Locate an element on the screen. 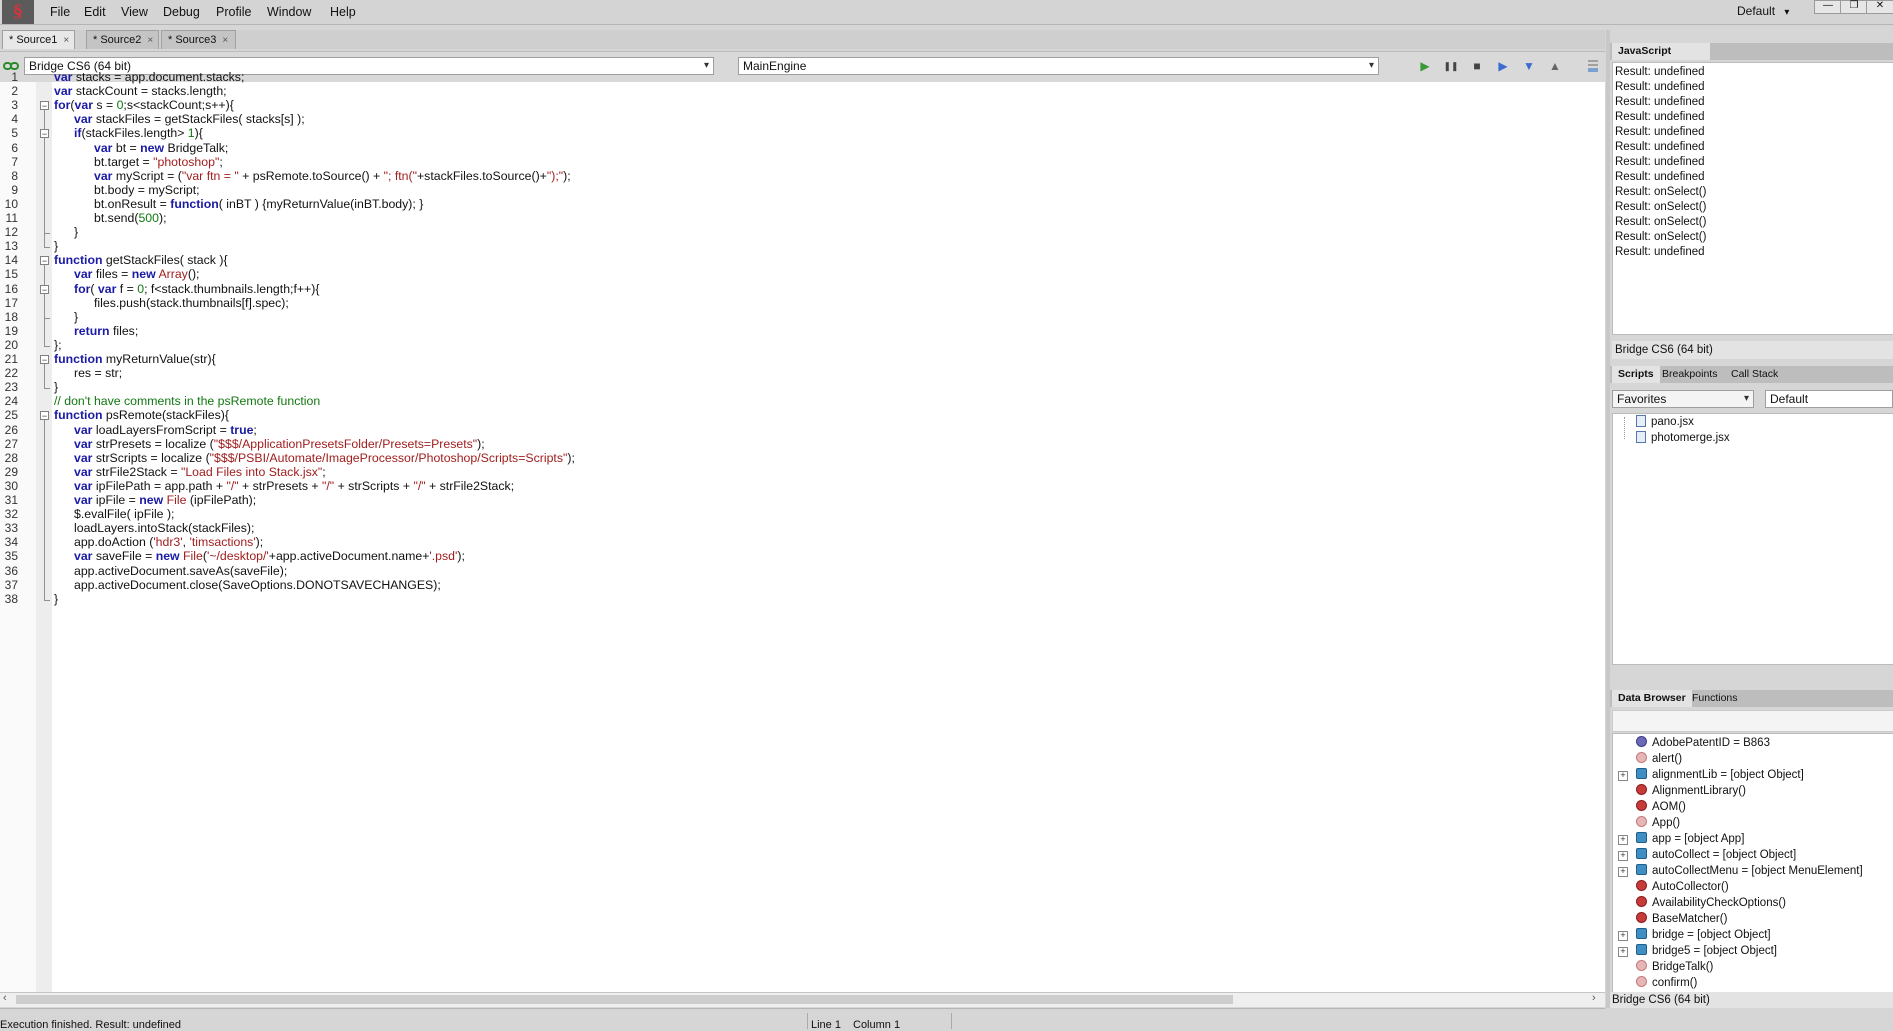 This screenshot has width=1893, height=1031. minimize-button: — is located at coordinates (1828, 7).